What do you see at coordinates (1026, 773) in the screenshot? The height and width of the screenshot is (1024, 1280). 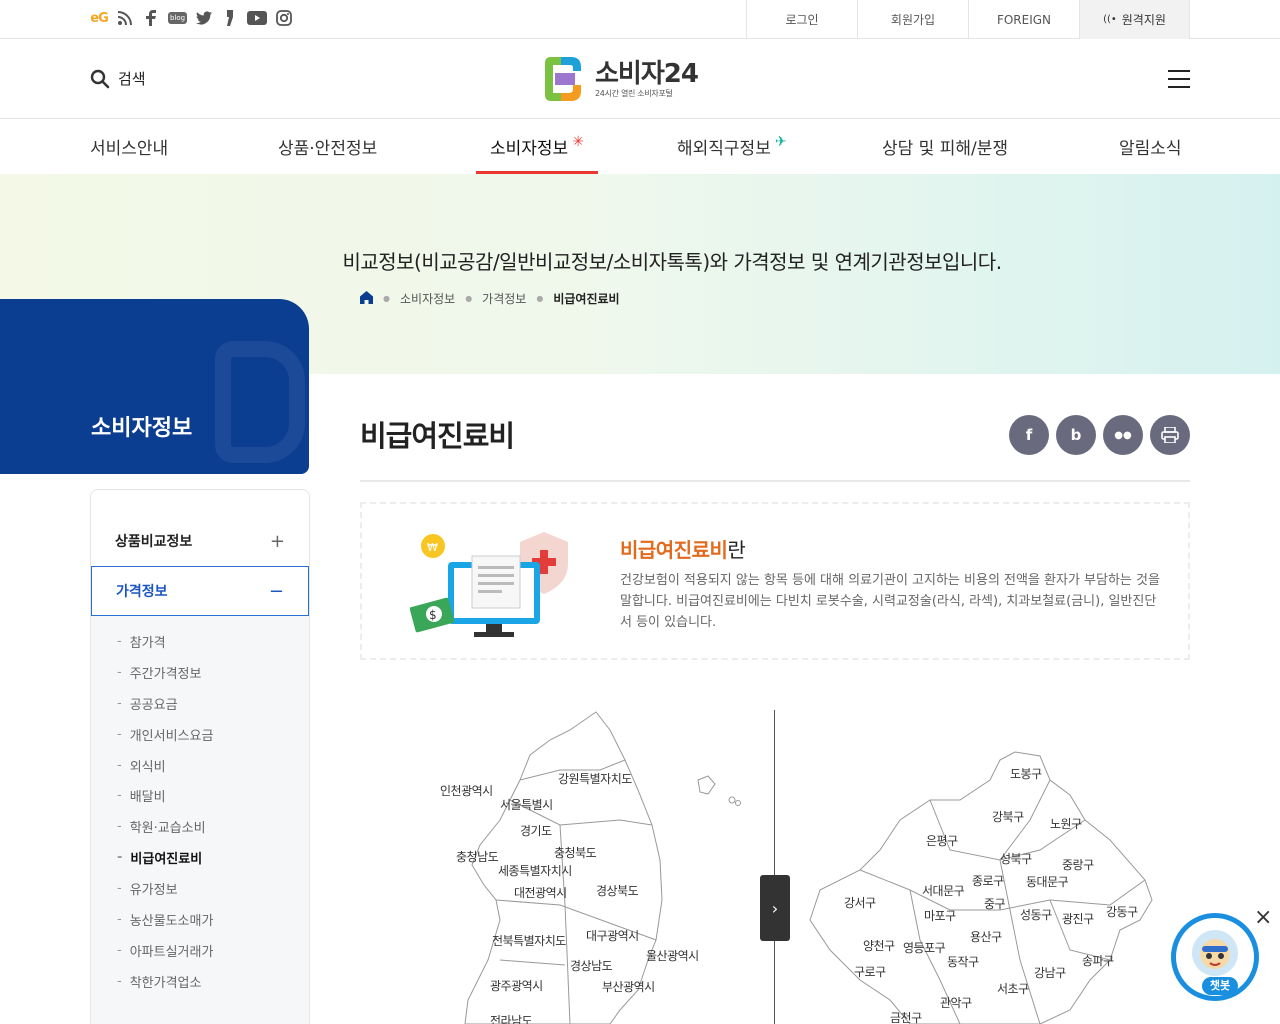 I see `map-district-label: 도봉구` at bounding box center [1026, 773].